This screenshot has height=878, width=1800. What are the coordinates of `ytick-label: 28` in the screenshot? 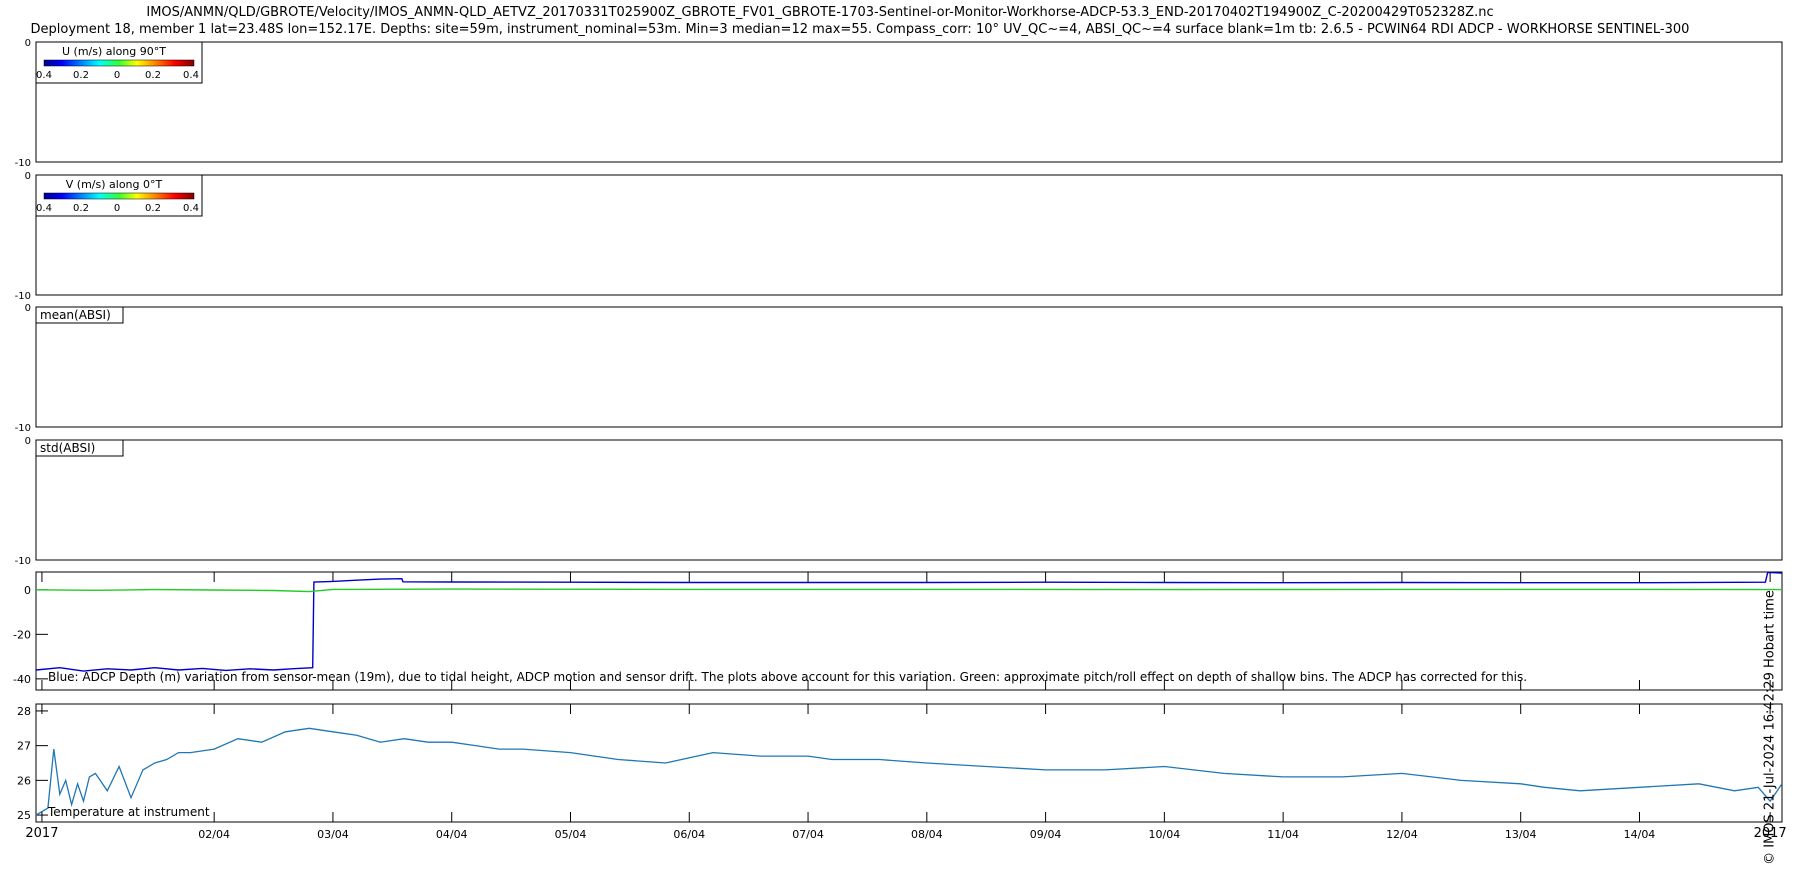 It's located at (24, 711).